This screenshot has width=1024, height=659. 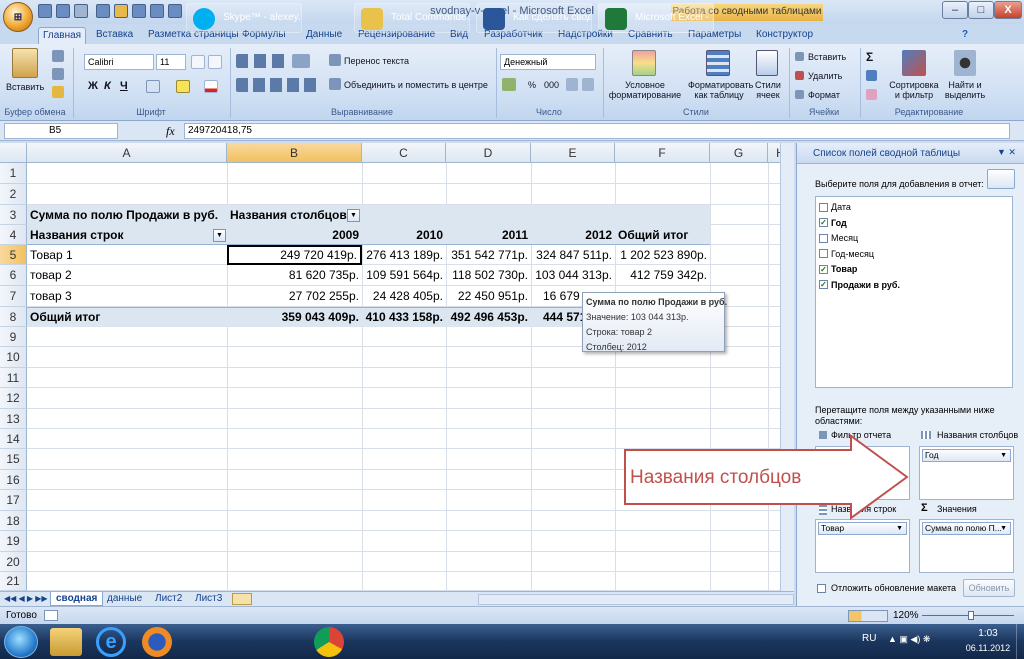 I want to click on row-header: 5, so click(x=13, y=255).